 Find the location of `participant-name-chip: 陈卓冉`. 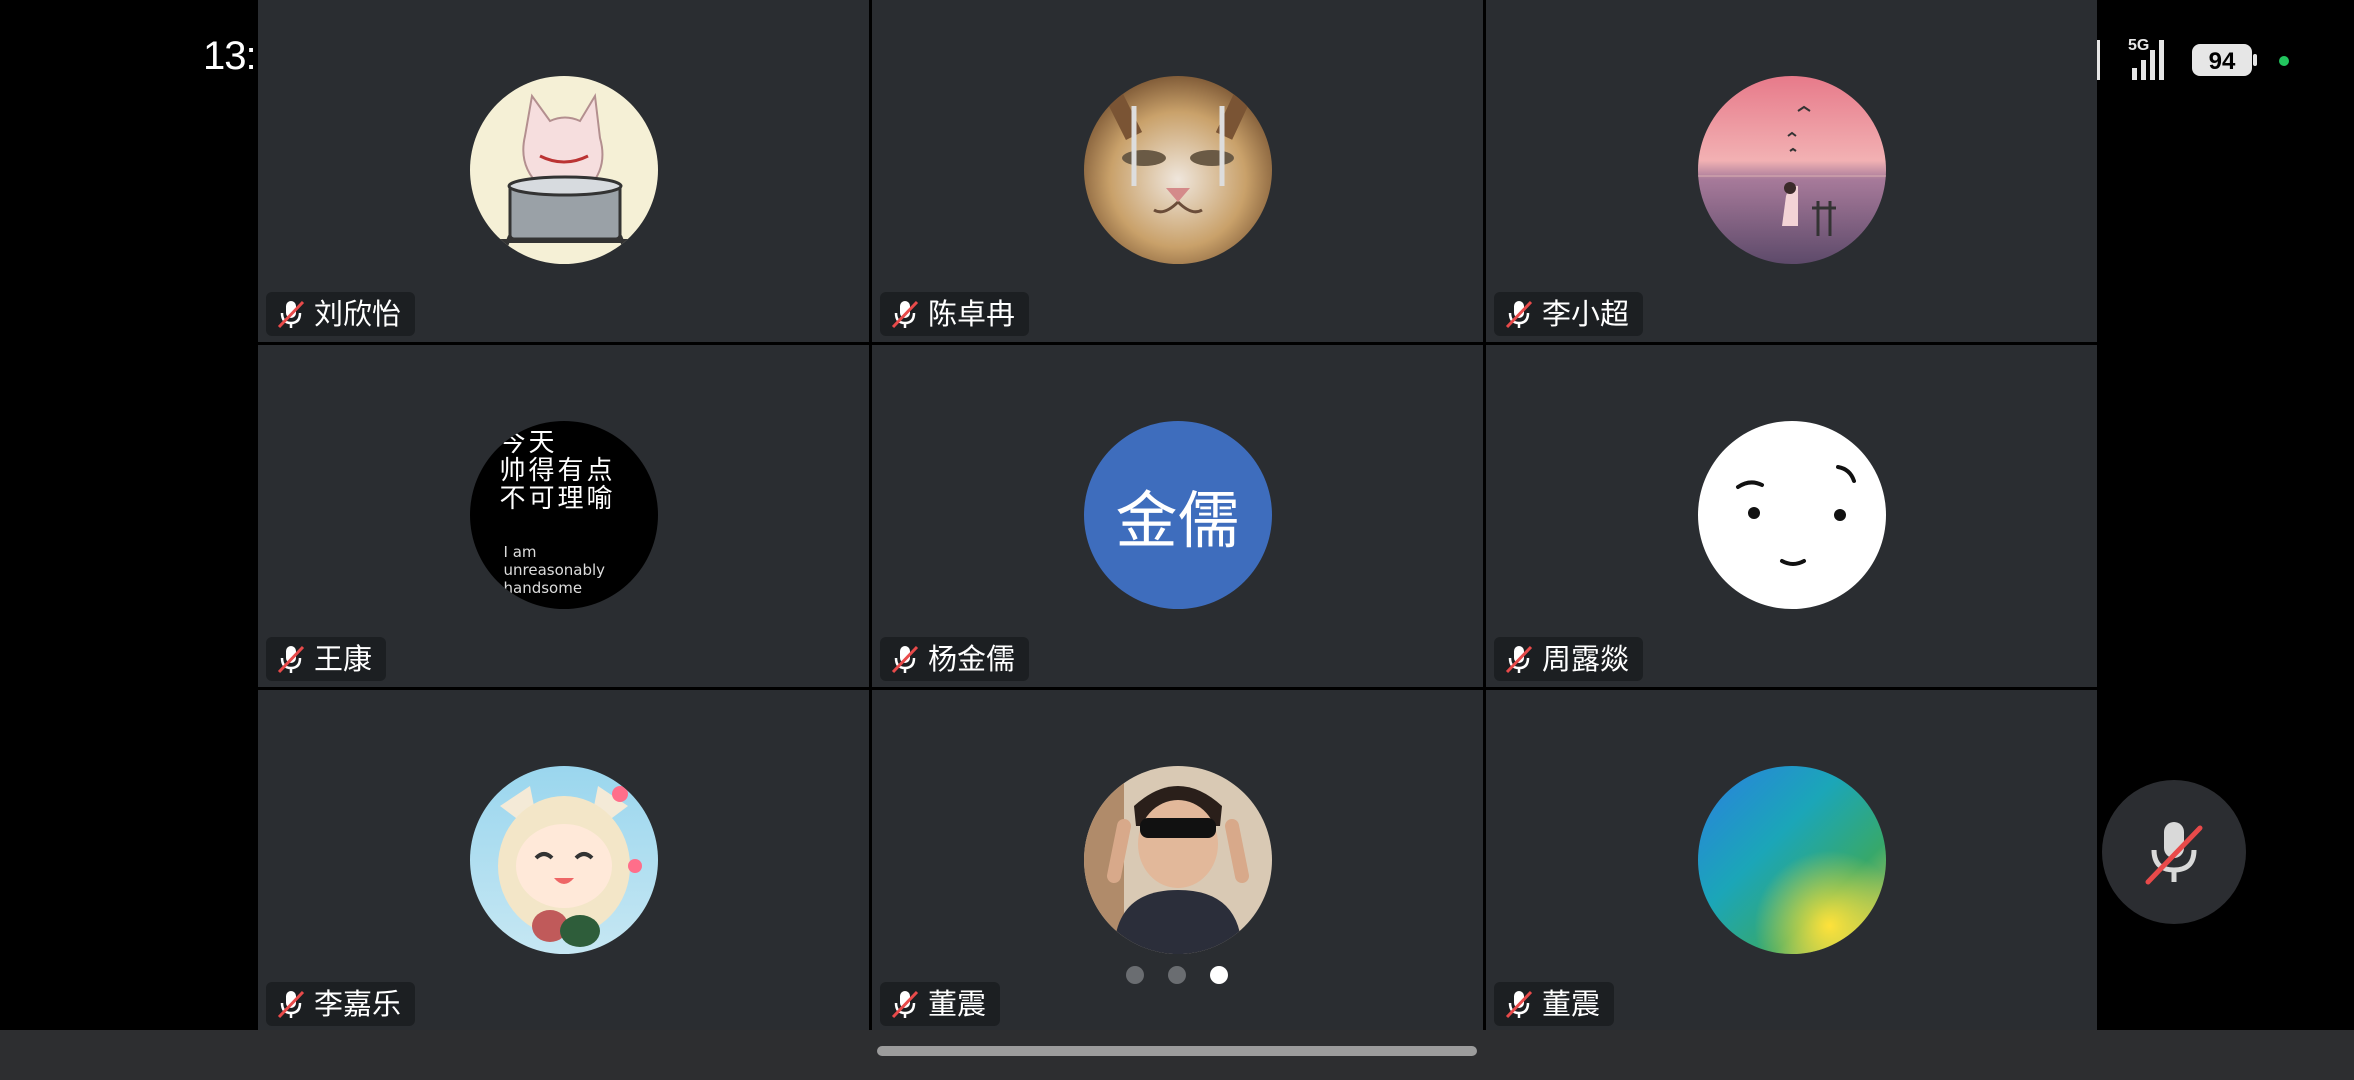

participant-name-chip: 陈卓冉 is located at coordinates (955, 314).